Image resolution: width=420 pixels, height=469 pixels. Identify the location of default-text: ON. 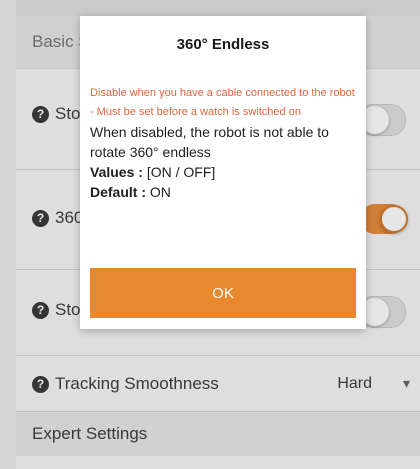
(160, 192).